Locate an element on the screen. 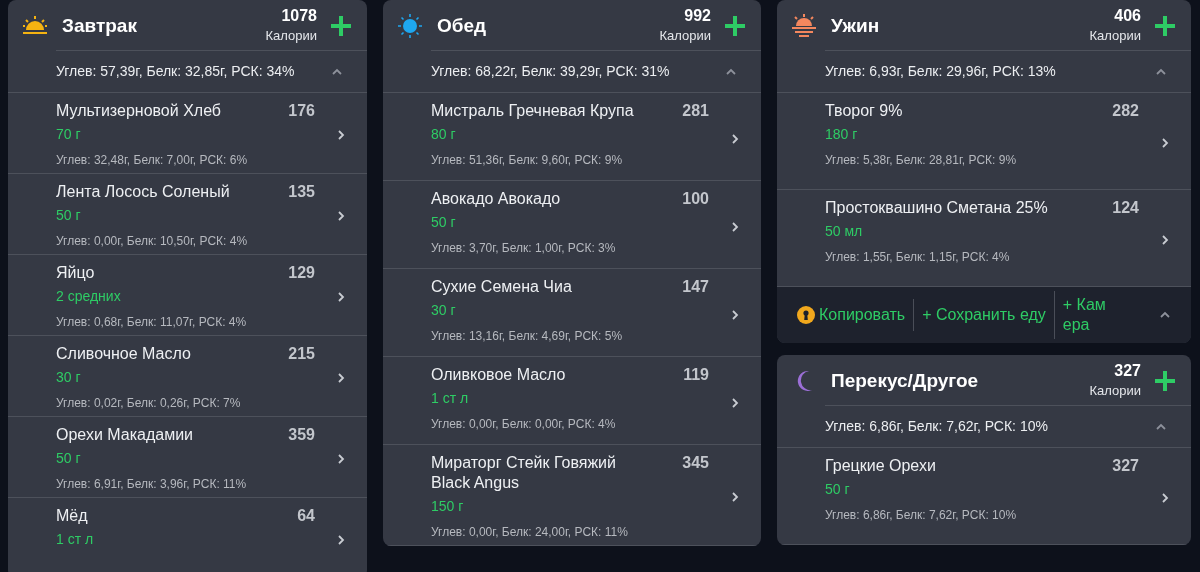  sunset-icon is located at coordinates (804, 26).